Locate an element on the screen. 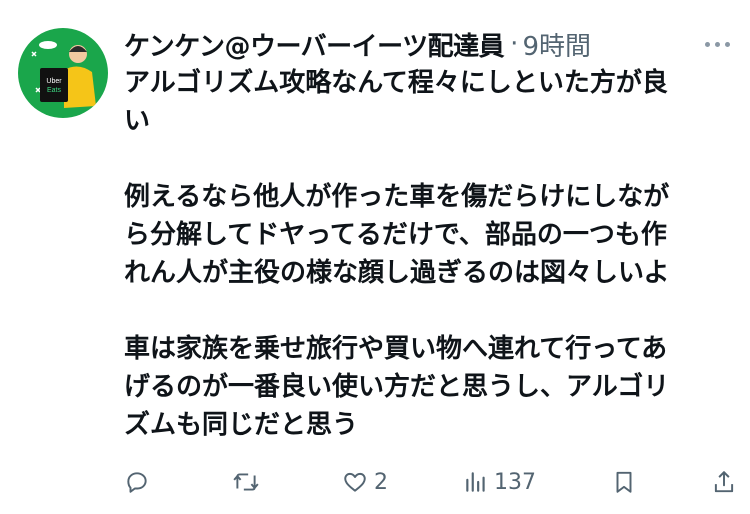 The width and height of the screenshot is (750, 514). views-icon is located at coordinates (475, 482).